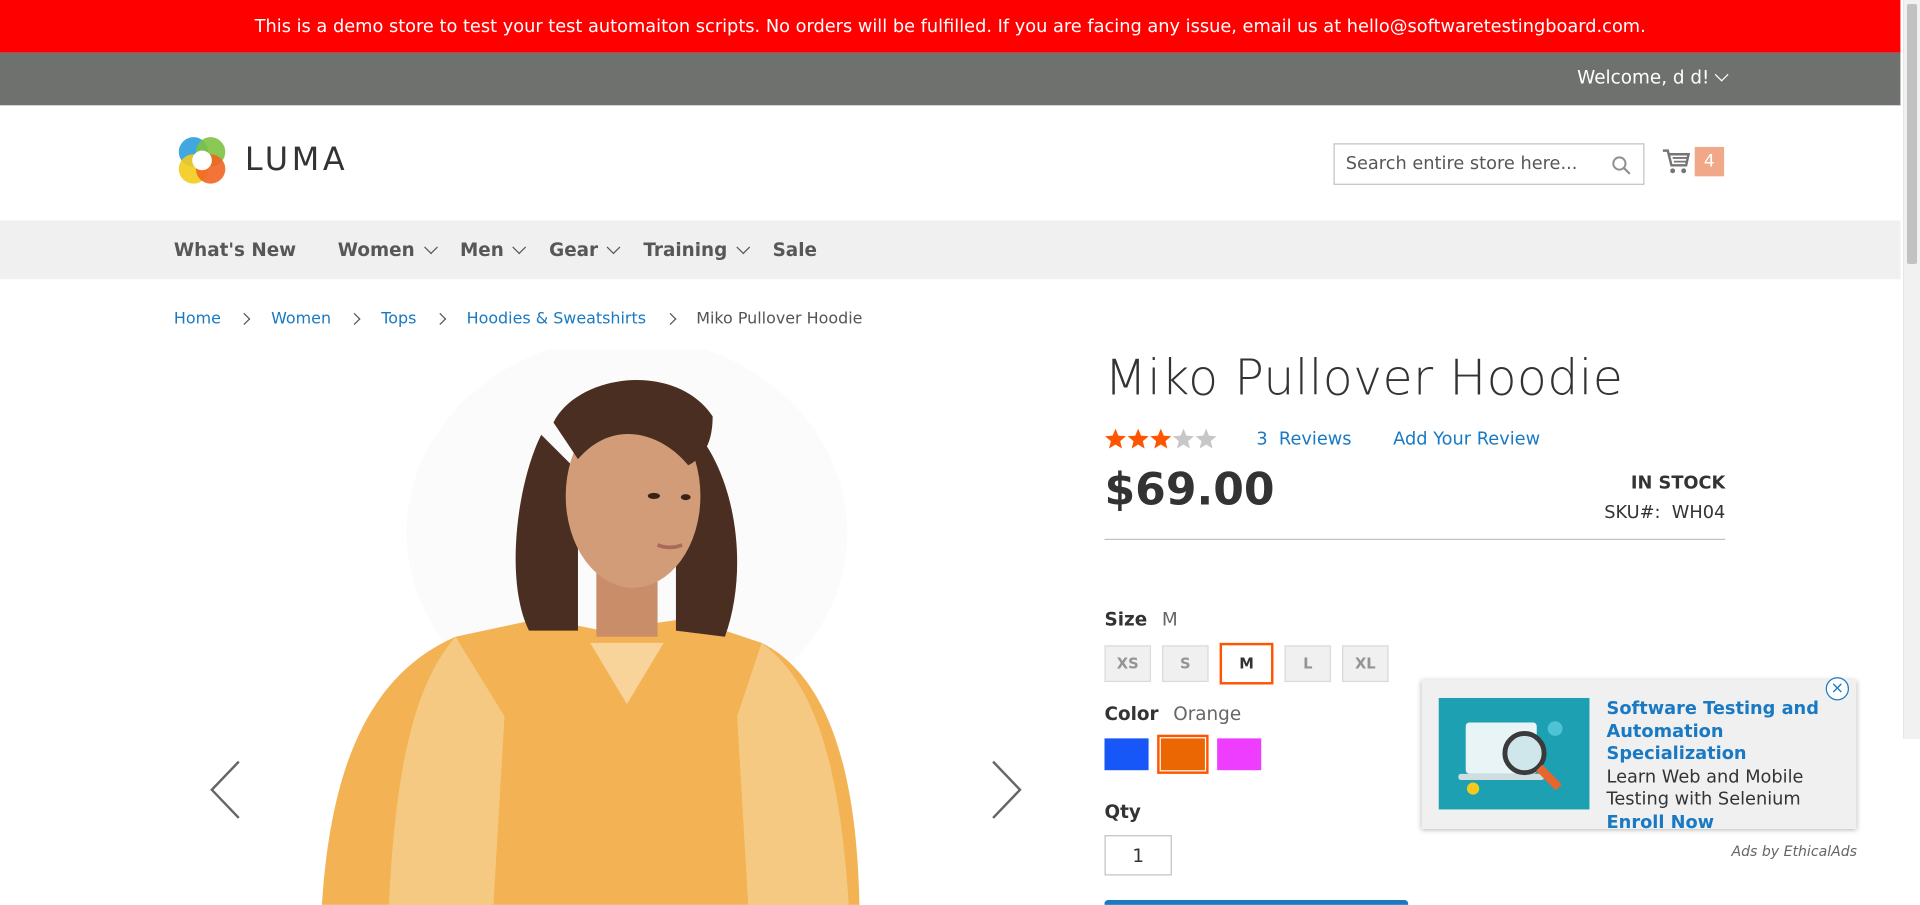 This screenshot has width=1920, height=905. Describe the element at coordinates (1466, 440) in the screenshot. I see `add-review-link: Add Your Review` at that location.